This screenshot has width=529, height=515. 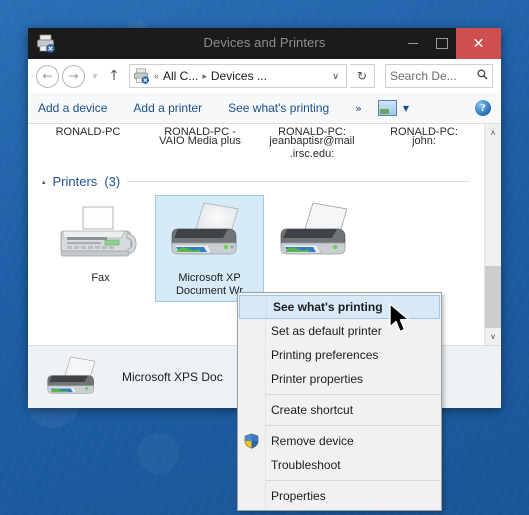 What do you see at coordinates (278, 108) in the screenshot?
I see `see-whats-printing-button: See what's printing` at bounding box center [278, 108].